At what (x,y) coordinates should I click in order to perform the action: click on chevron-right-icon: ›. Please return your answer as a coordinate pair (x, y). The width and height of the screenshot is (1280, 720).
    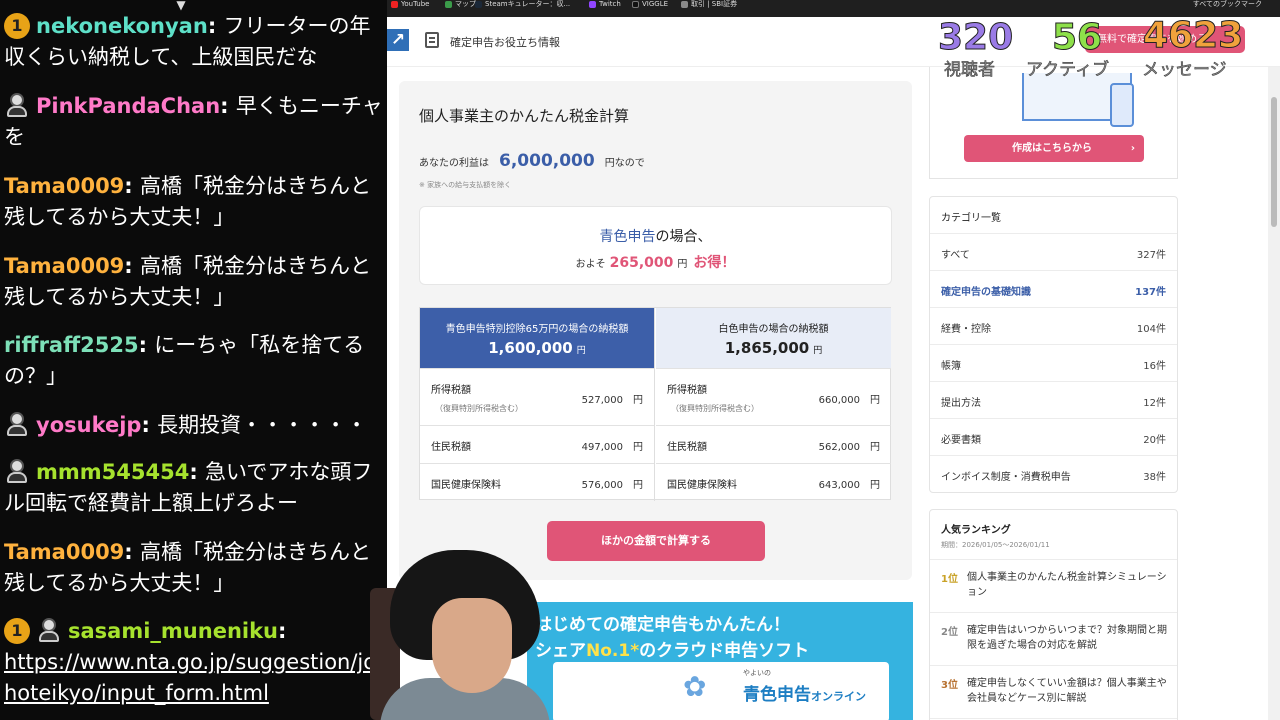
    Looking at the image, I should click on (1132, 148).